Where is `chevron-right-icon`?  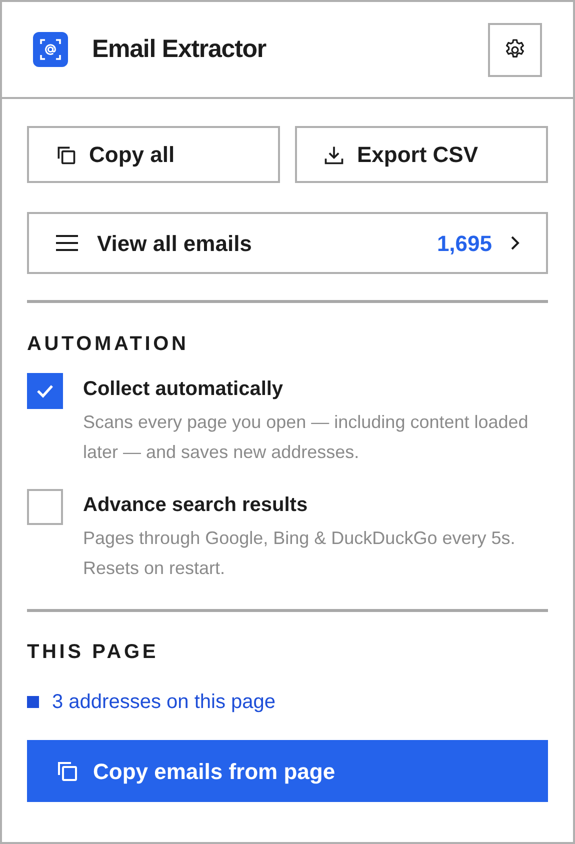 chevron-right-icon is located at coordinates (515, 243).